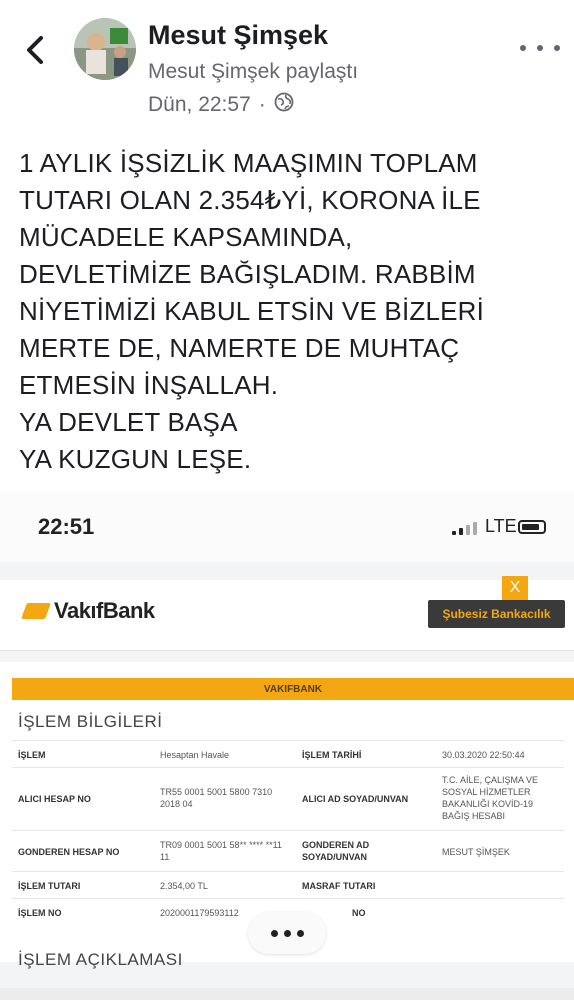 The width and height of the screenshot is (574, 1000). What do you see at coordinates (135, 459) in the screenshot?
I see `post-line: YA KUZGUN LEŞE.` at bounding box center [135, 459].